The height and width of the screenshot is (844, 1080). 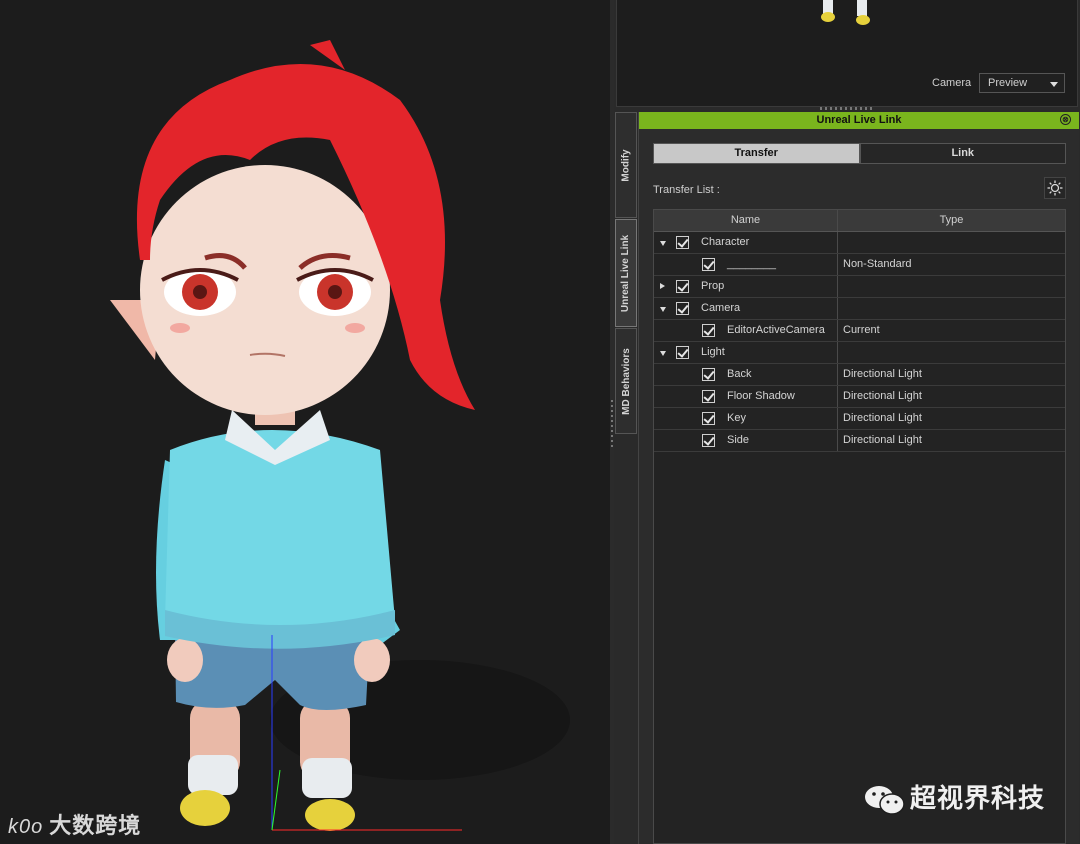 I want to click on tab-modify: Modify, so click(x=626, y=165).